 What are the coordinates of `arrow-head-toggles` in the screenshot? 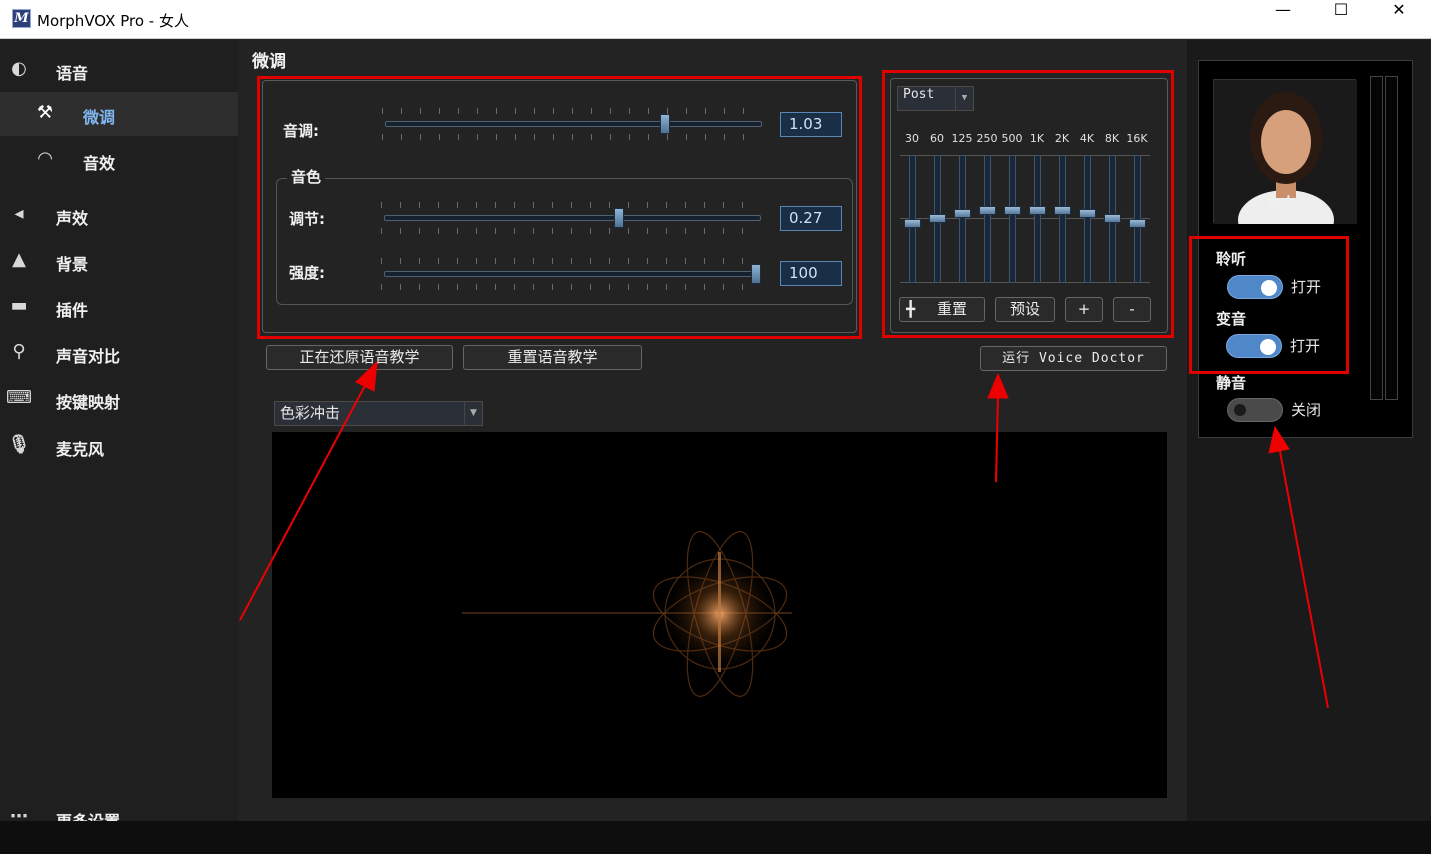 It's located at (1279, 439).